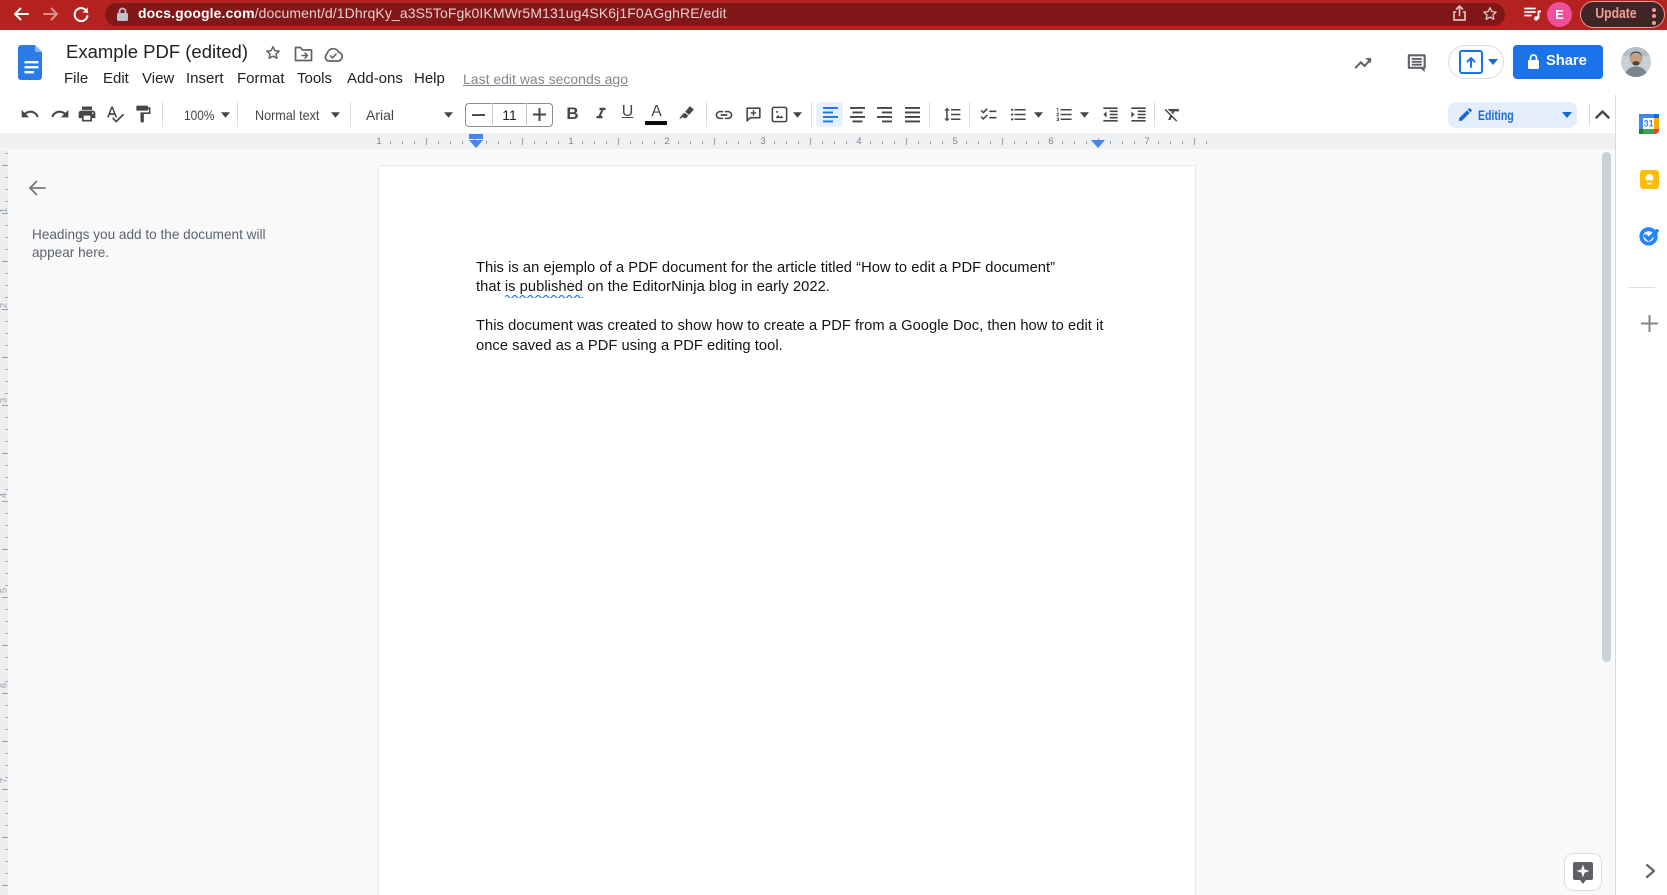 This screenshot has height=895, width=1667. Describe the element at coordinates (1649, 124) in the screenshot. I see `svg-text: 31` at that location.